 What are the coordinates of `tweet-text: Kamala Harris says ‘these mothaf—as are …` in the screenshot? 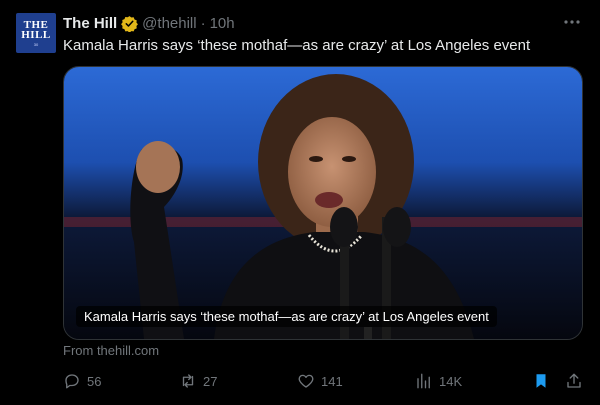 It's located at (297, 45).